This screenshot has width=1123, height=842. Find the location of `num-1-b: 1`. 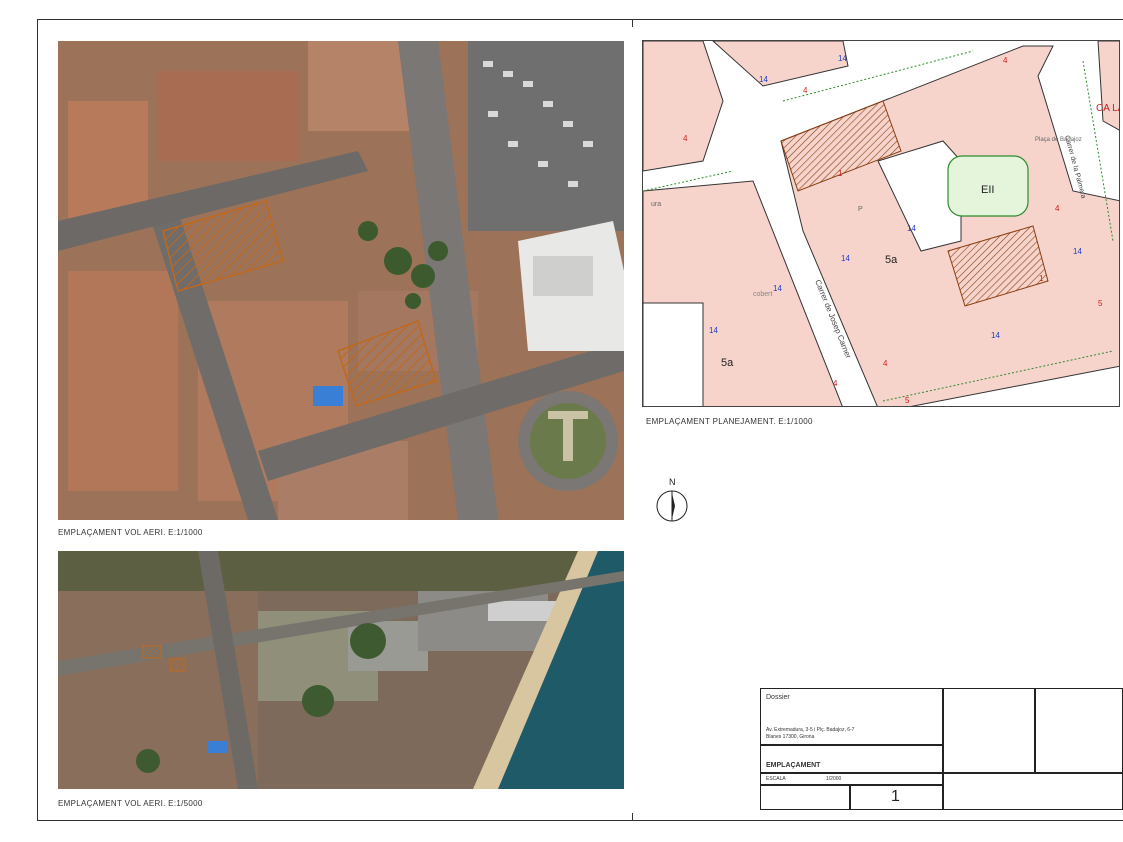

num-1-b: 1 is located at coordinates (1041, 278).